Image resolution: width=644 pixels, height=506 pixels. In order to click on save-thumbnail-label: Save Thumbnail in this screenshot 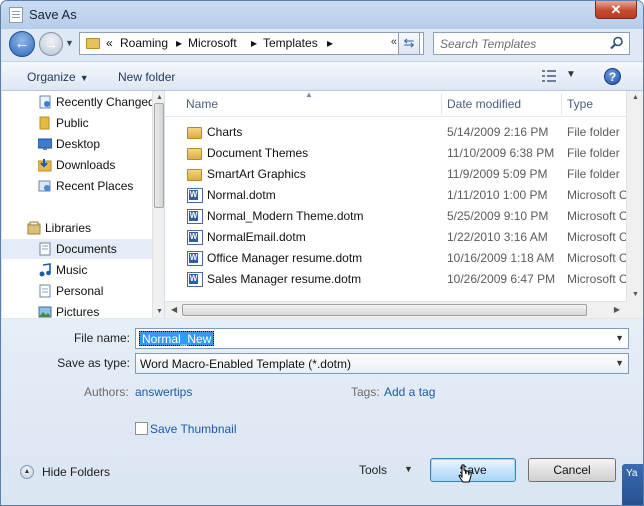, I will do `click(193, 429)`.